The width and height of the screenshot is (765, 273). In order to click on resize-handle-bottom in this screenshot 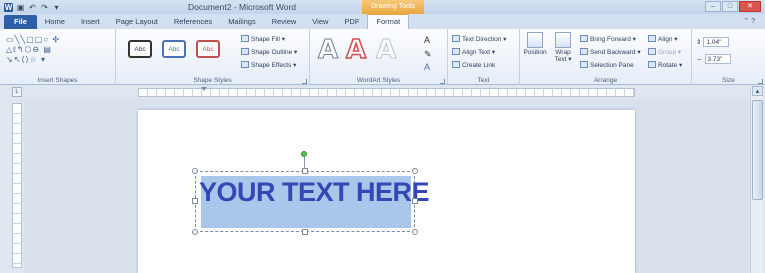, I will do `click(305, 232)`.